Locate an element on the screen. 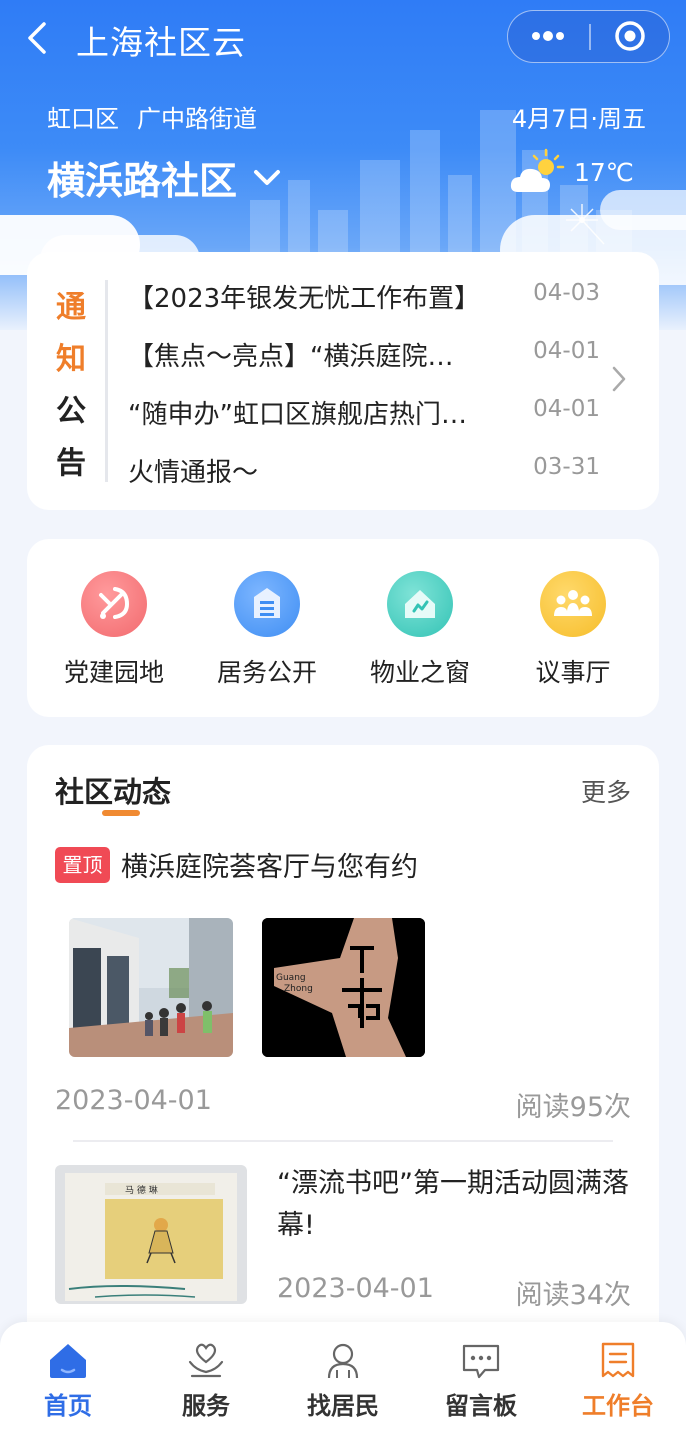 Image resolution: width=686 pixels, height=1433 pixels. tab-workbench: 工作台 is located at coordinates (618, 1380).